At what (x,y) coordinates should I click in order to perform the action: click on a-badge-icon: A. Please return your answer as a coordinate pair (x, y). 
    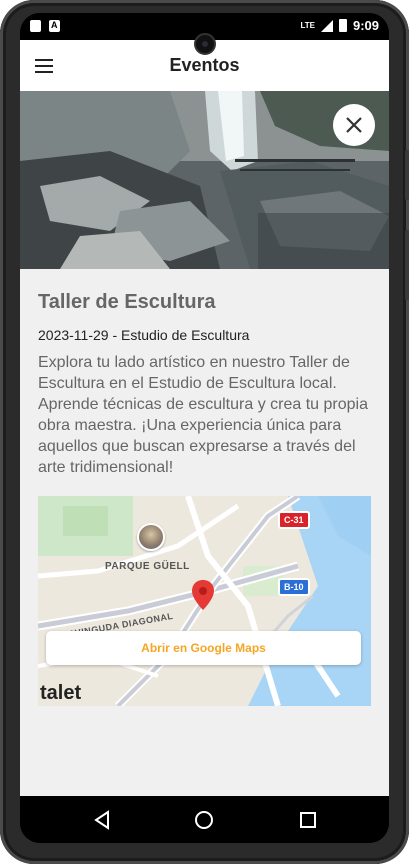
    Looking at the image, I should click on (54, 26).